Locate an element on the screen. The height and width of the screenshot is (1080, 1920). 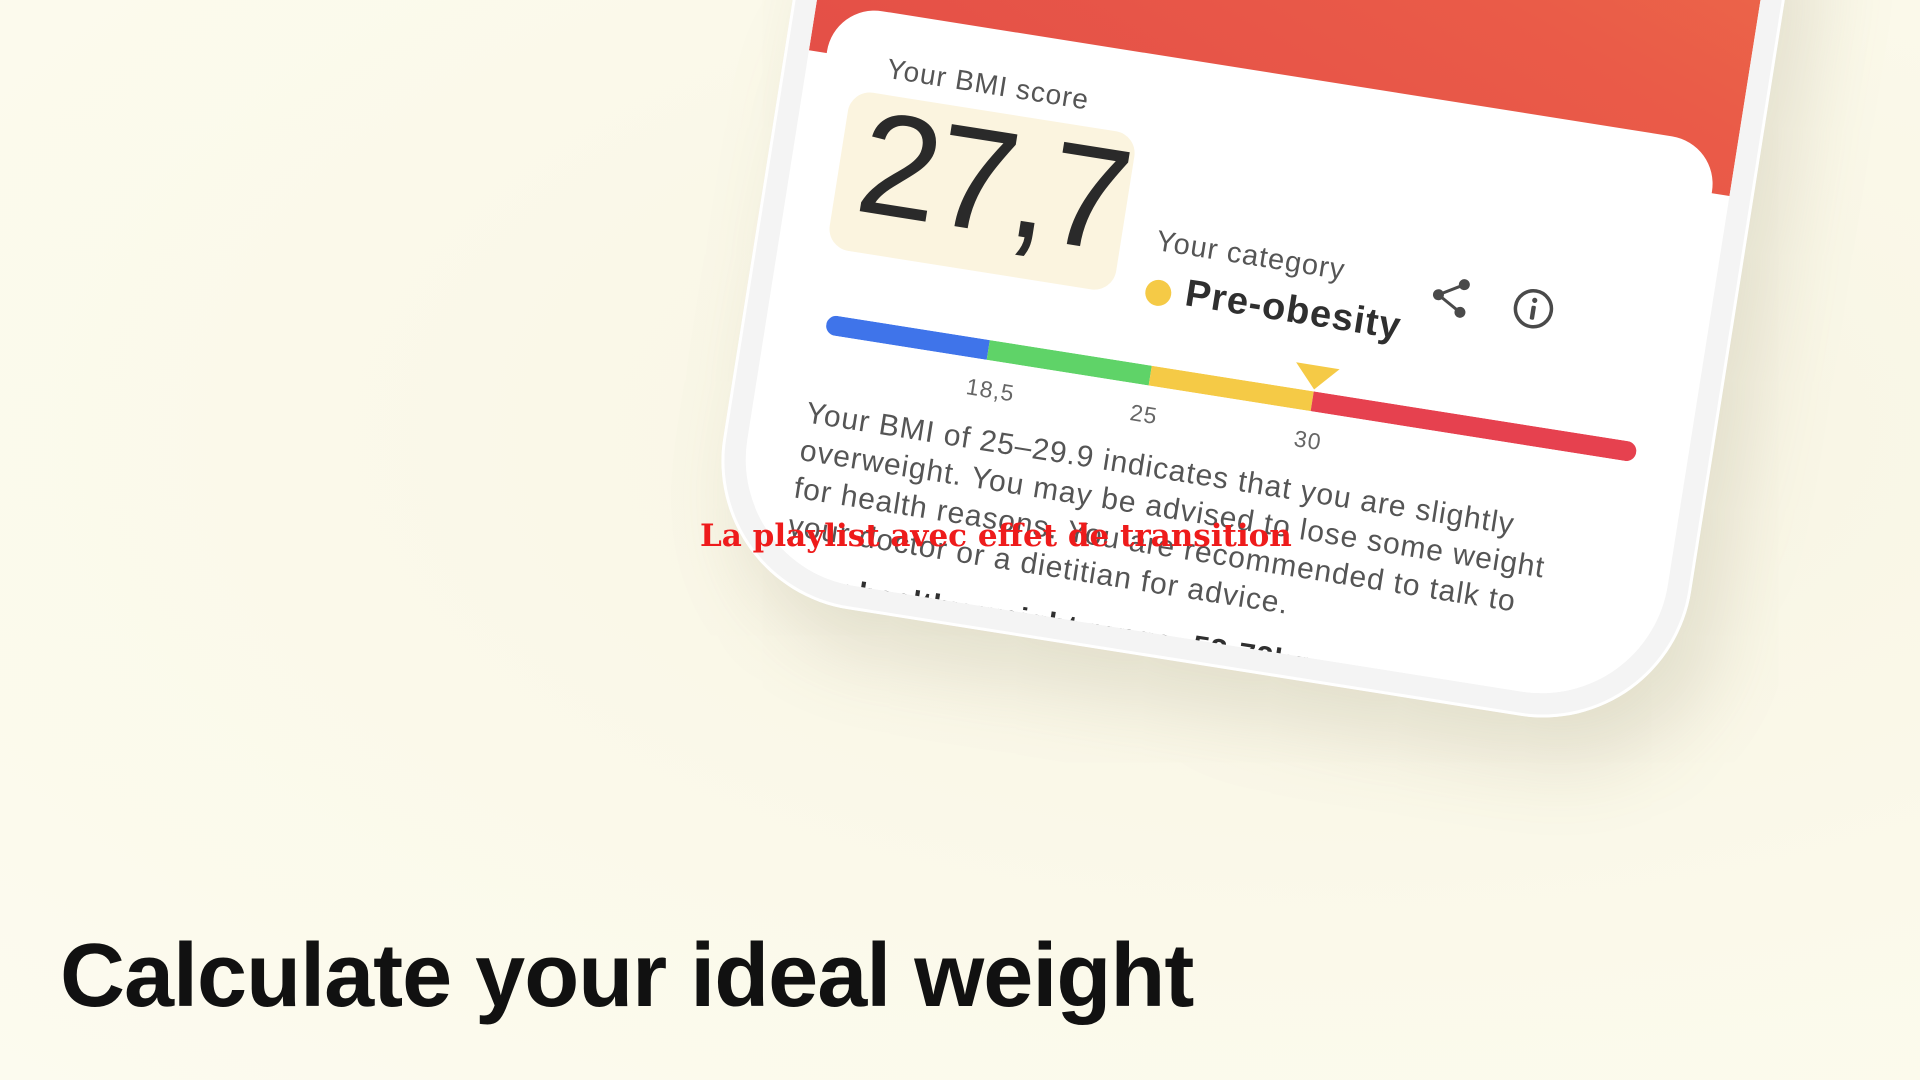
scale-segment-preobesity is located at coordinates (1231, 388).